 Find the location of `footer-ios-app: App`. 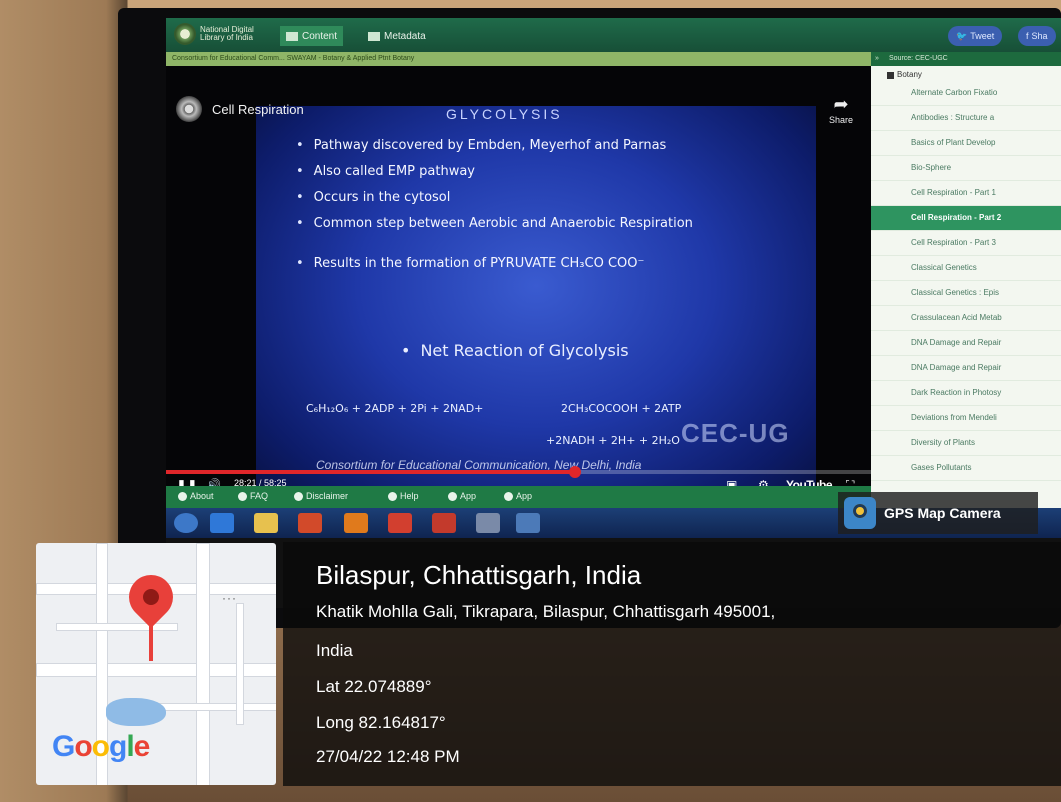

footer-ios-app: App is located at coordinates (518, 496).